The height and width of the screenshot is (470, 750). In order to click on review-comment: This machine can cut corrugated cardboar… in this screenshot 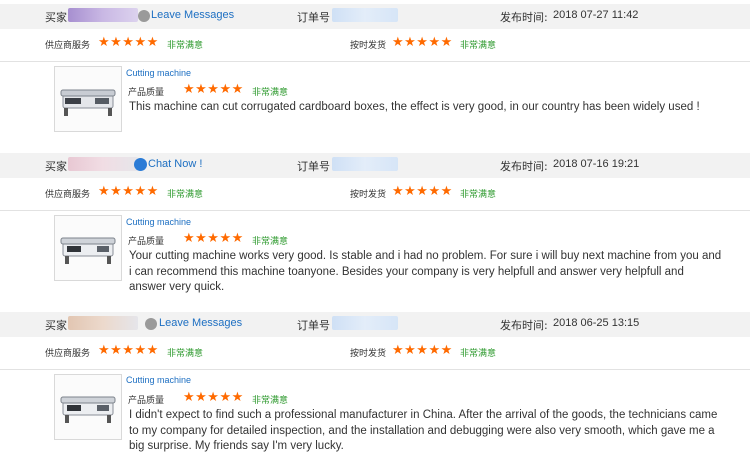, I will do `click(414, 107)`.